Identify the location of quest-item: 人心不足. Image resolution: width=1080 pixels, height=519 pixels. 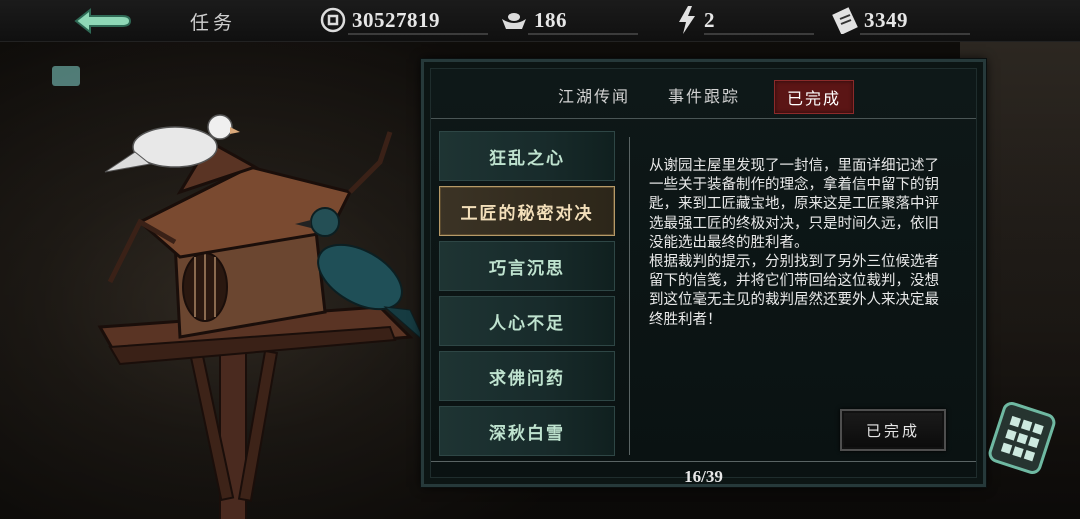
(527, 321).